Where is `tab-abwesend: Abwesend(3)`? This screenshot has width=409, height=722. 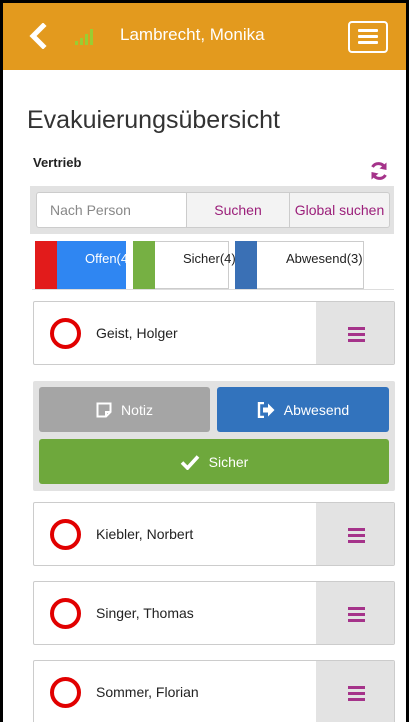 tab-abwesend: Abwesend(3) is located at coordinates (299, 265).